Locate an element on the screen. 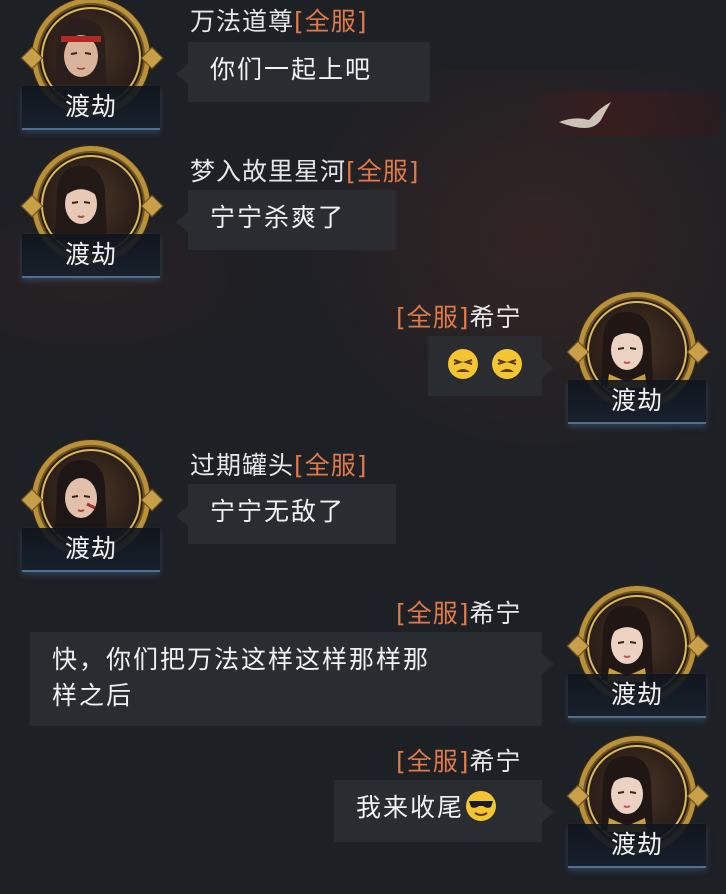 This screenshot has height=894, width=726. sunglasses-face-emoji is located at coordinates (481, 806).